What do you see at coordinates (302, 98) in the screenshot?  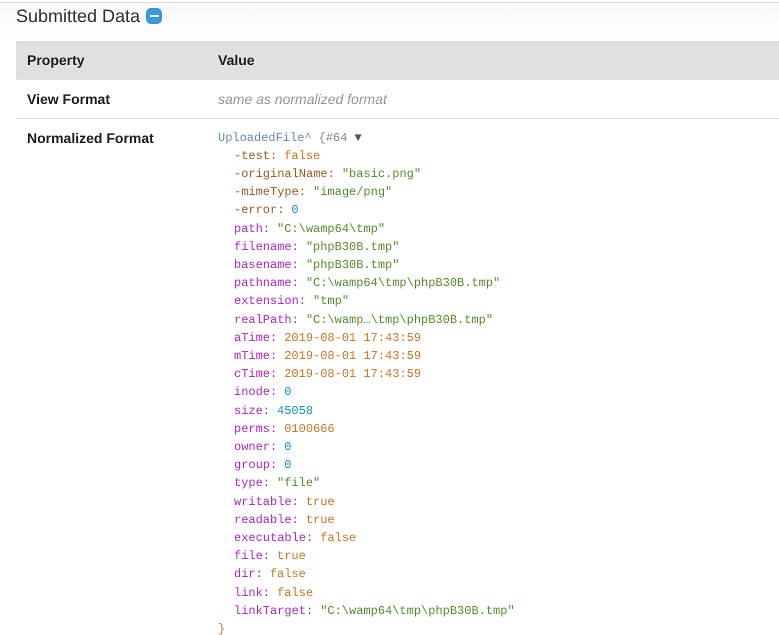 I see `value-note: same as normalized format` at bounding box center [302, 98].